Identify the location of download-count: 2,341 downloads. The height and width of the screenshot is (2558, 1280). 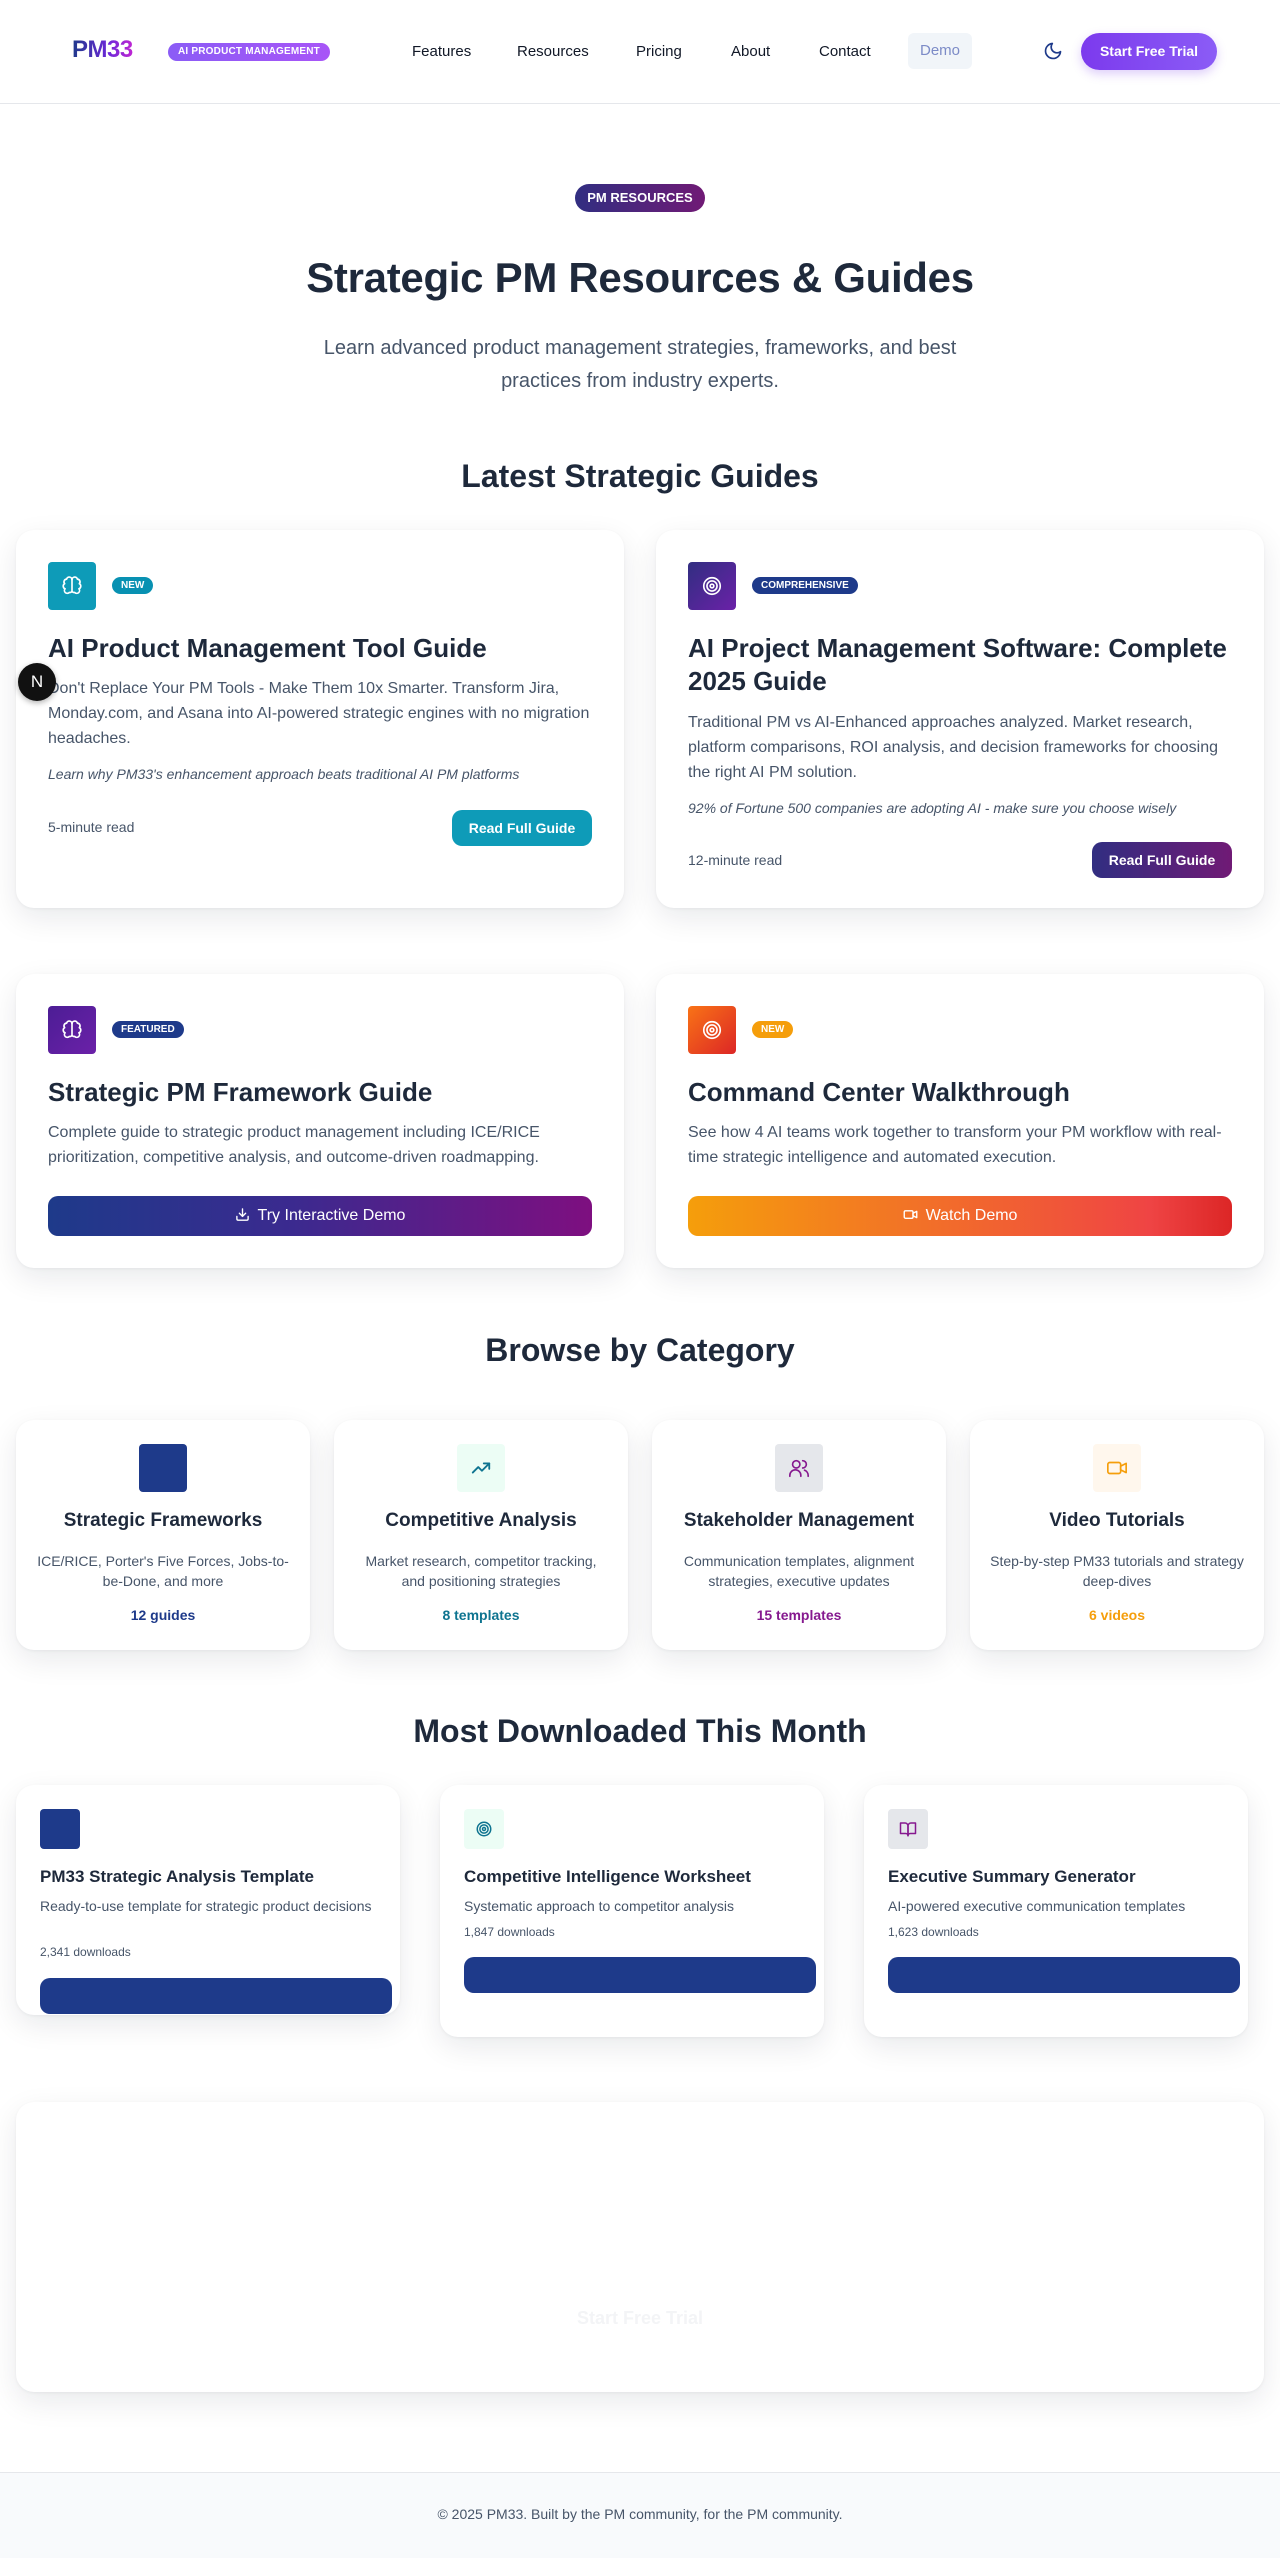
(85, 1952).